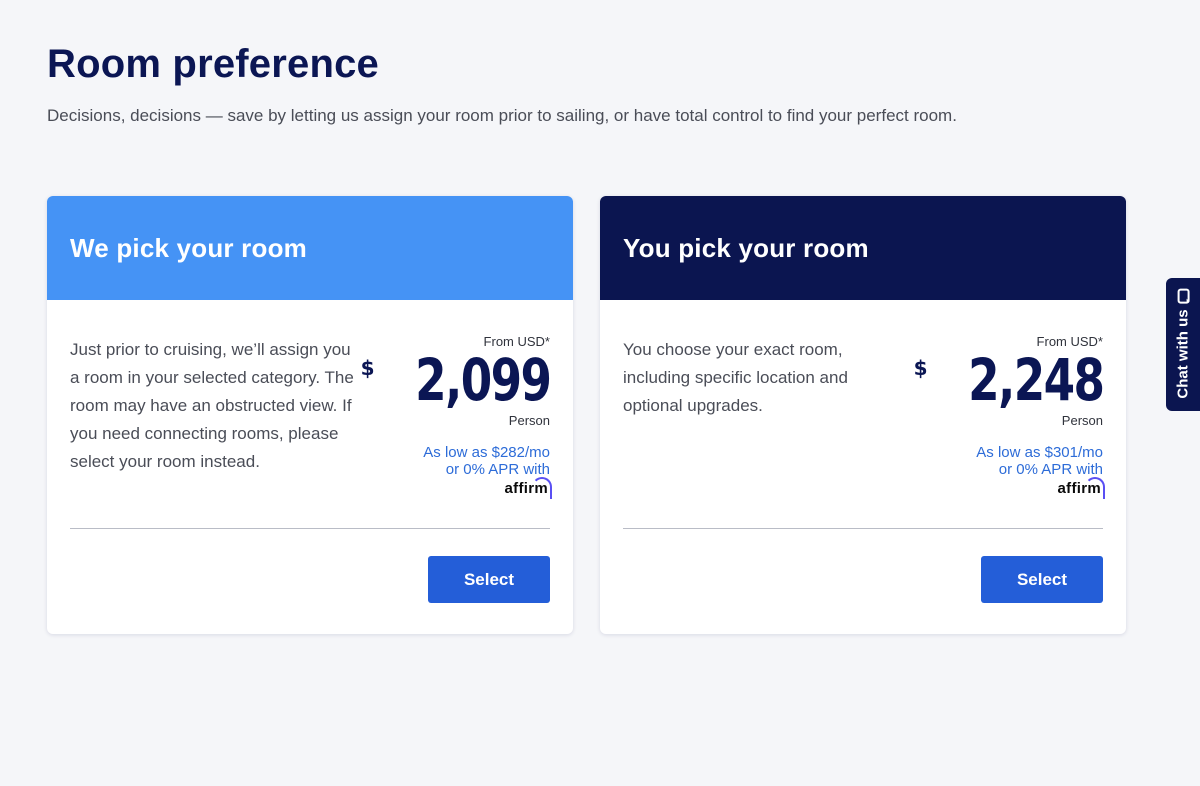  I want to click on card-header: You pick your room, so click(863, 248).